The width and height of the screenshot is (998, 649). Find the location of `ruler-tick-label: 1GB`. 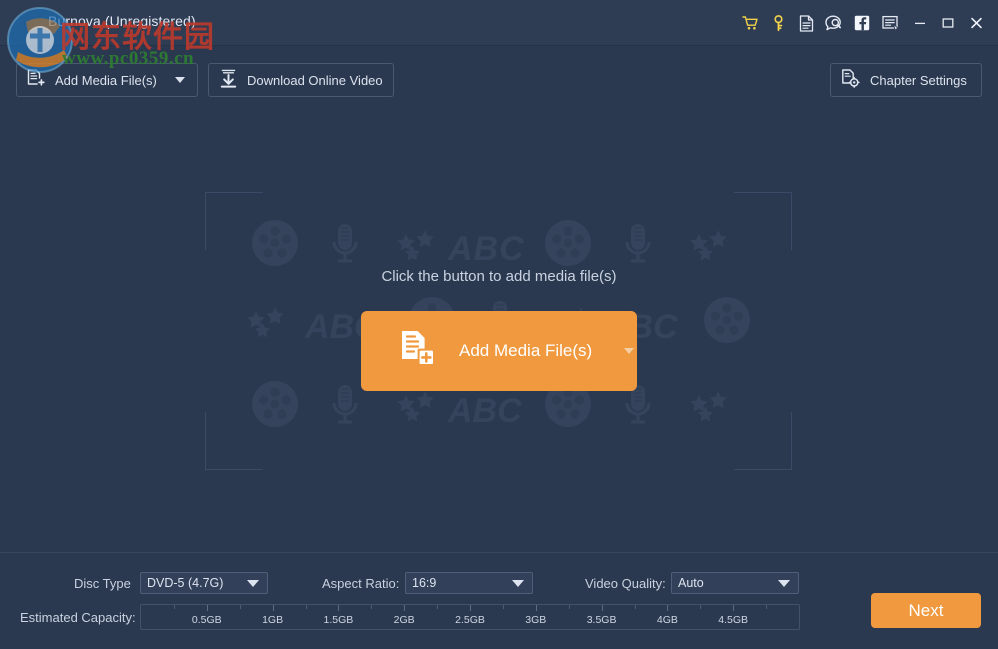

ruler-tick-label: 1GB is located at coordinates (273, 620).